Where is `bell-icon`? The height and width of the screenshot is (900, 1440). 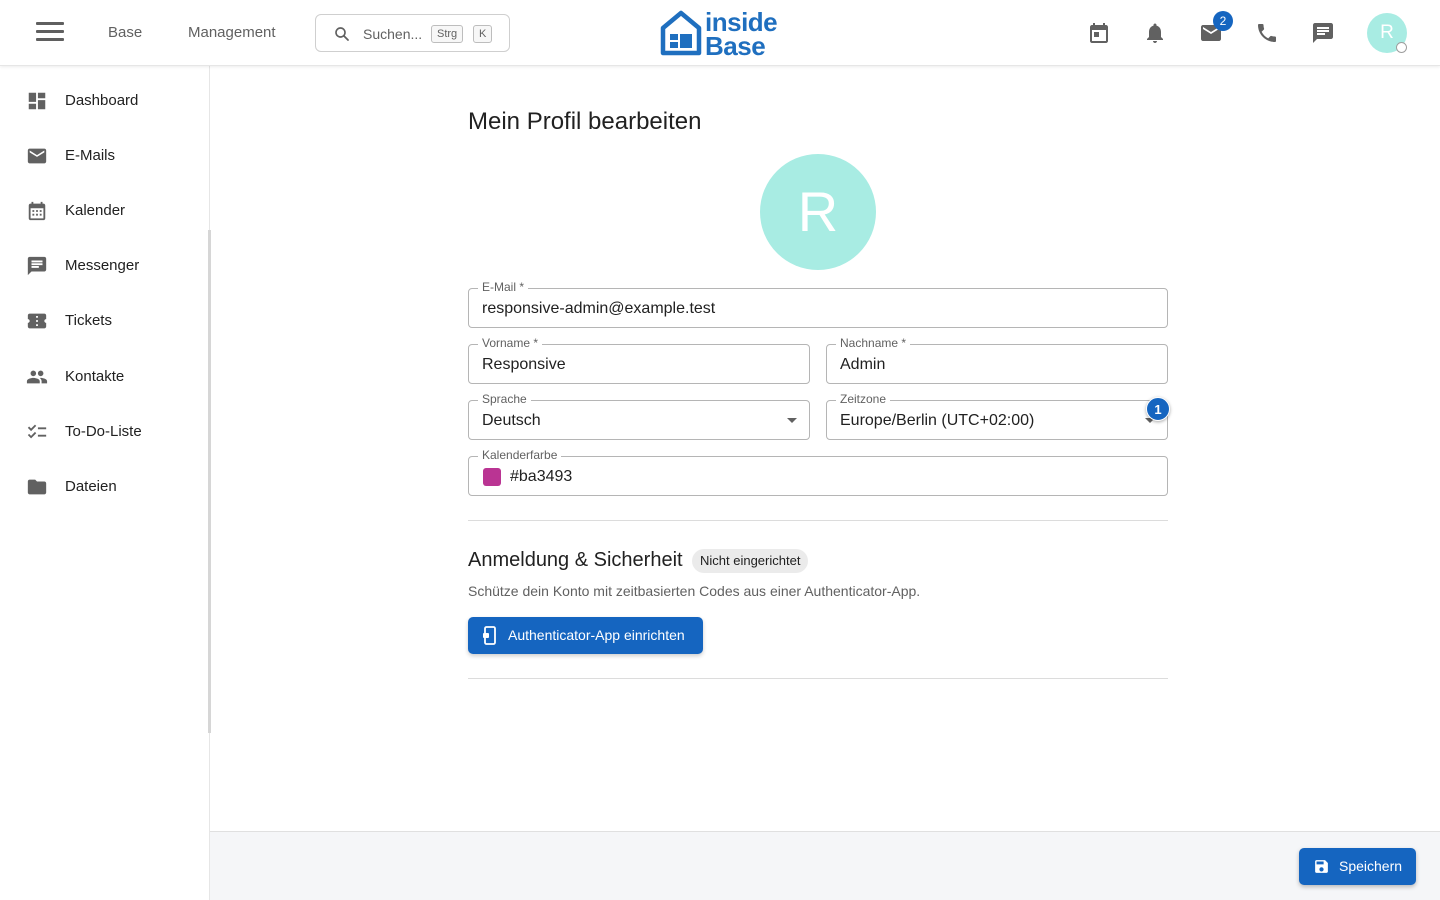
bell-icon is located at coordinates (1155, 33).